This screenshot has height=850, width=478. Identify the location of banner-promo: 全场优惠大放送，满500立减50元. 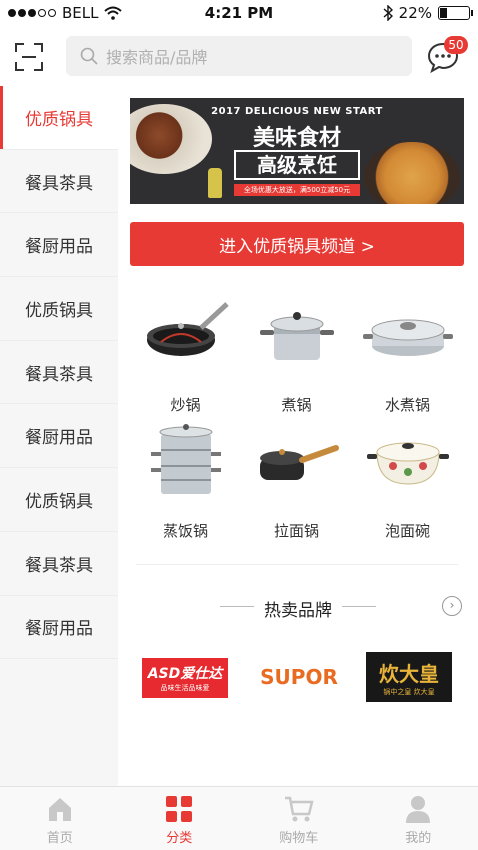
(297, 190).